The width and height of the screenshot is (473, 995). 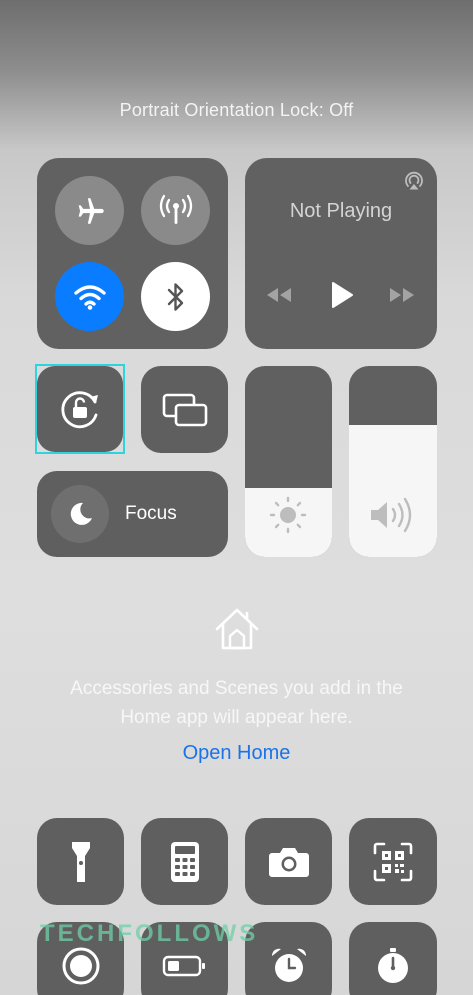 What do you see at coordinates (80, 965) in the screenshot?
I see `screen-record-icon` at bounding box center [80, 965].